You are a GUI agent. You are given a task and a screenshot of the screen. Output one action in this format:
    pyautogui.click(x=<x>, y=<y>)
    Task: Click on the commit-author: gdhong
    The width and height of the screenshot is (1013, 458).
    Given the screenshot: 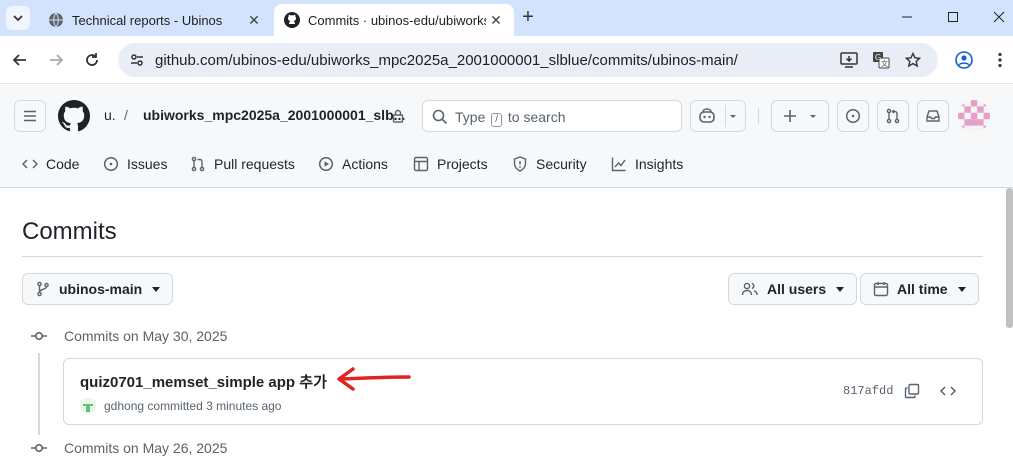 What is the action you would take?
    pyautogui.click(x=124, y=406)
    